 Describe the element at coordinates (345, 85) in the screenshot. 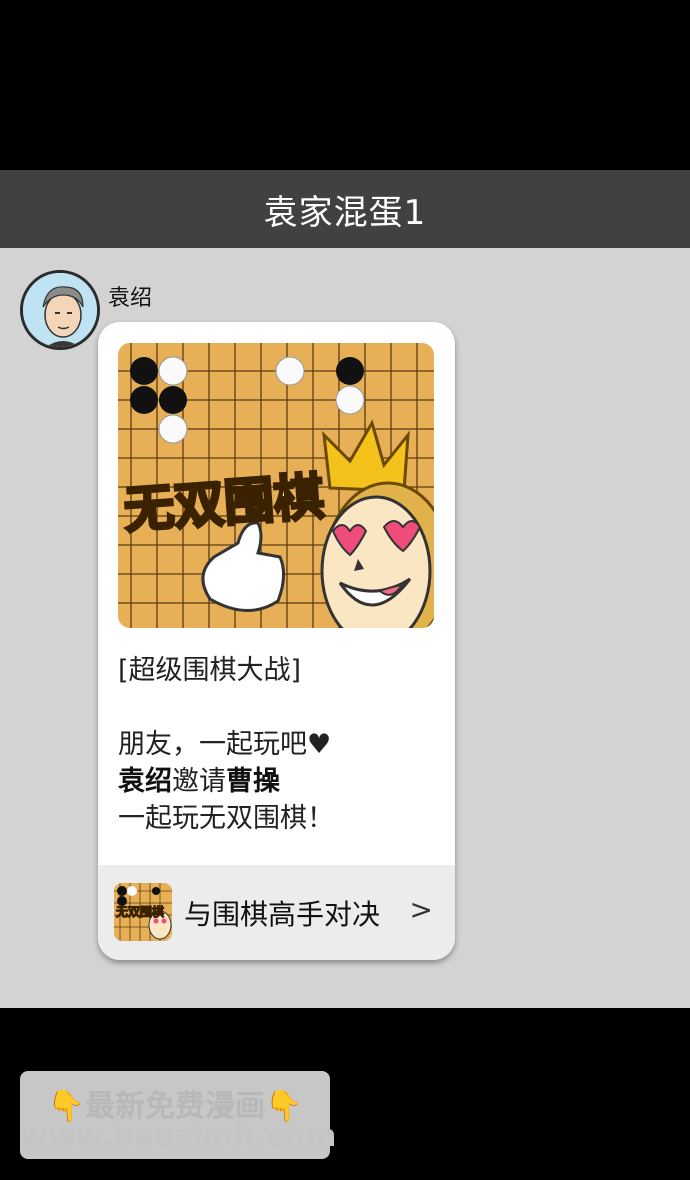

I see `top-black-bar` at that location.